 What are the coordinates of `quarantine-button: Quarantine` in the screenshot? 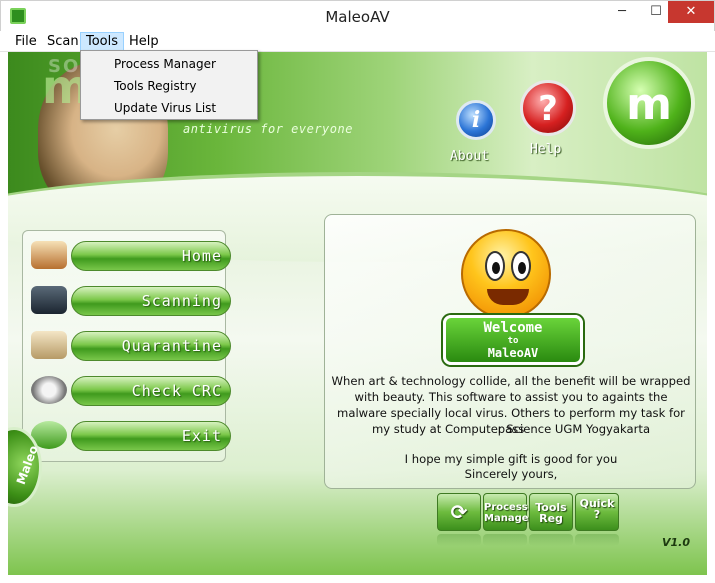 It's located at (151, 346).